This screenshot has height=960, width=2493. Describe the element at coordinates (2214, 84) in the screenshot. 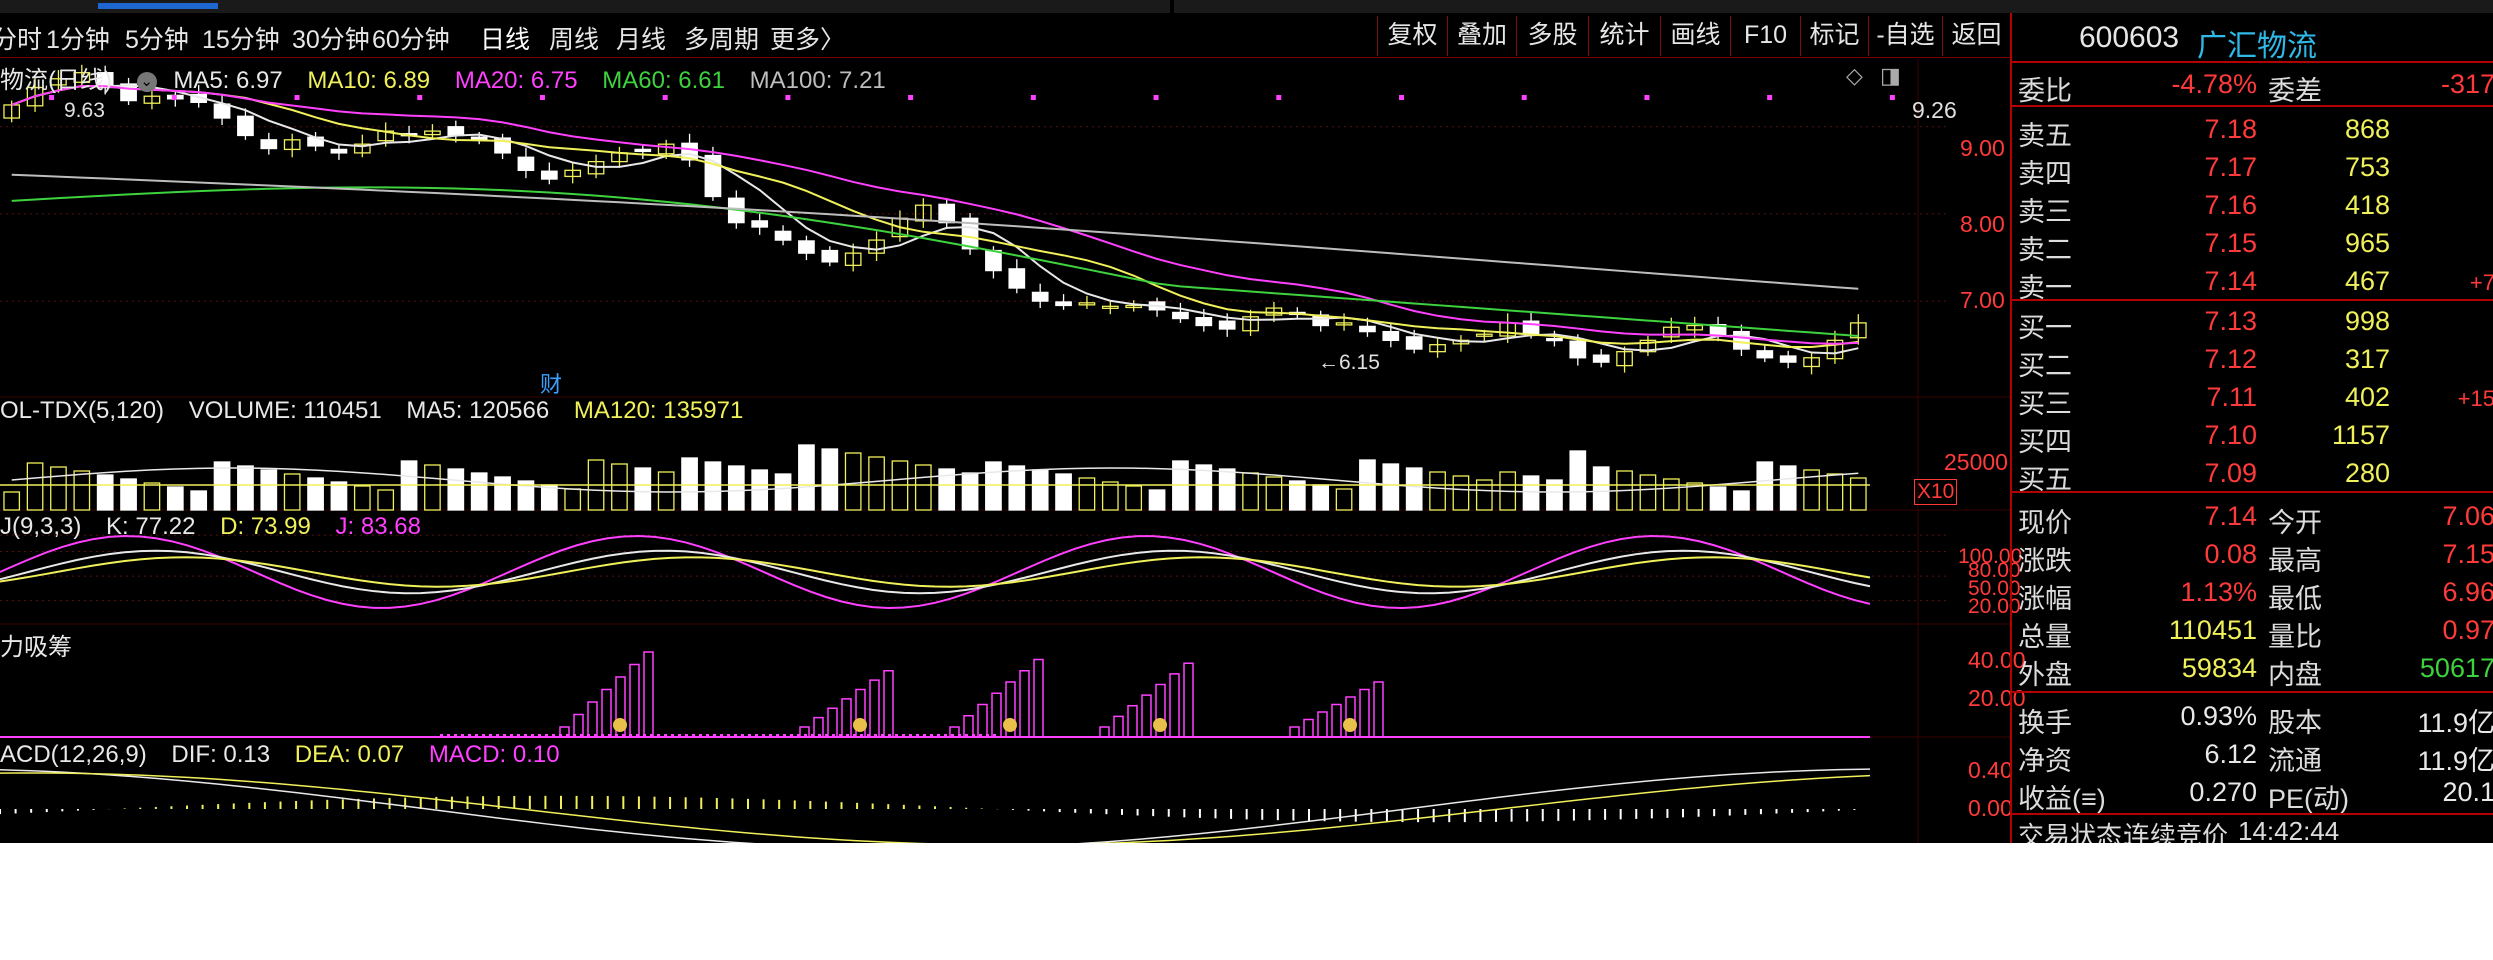

I see `weibi-value: -4.78%` at that location.